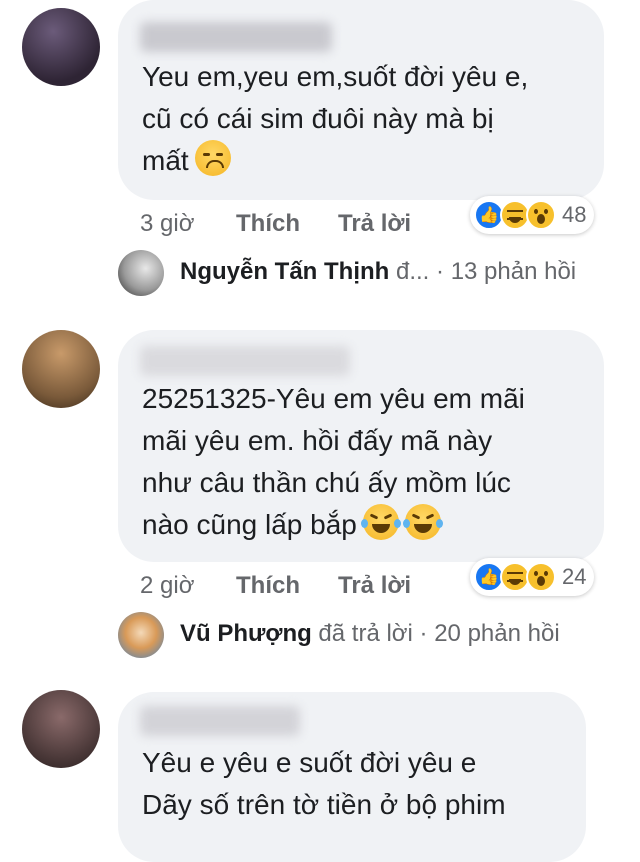 The height and width of the screenshot is (862, 640). What do you see at coordinates (246, 633) in the screenshot?
I see `replier-name: Vũ Phượng` at bounding box center [246, 633].